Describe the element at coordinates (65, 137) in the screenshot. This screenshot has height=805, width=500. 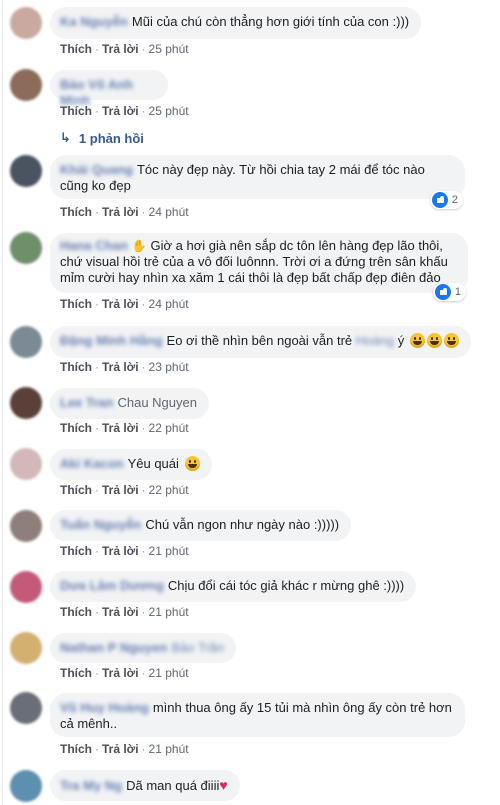
I see `reply-arrow-icon: ↳` at that location.